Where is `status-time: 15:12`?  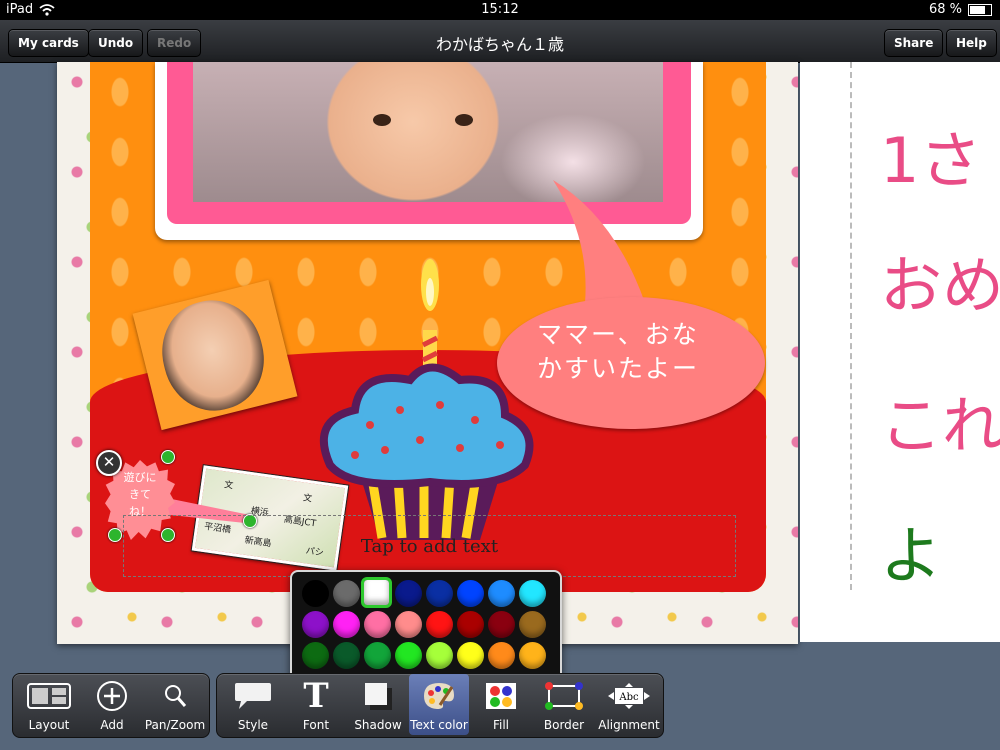 status-time: 15:12 is located at coordinates (500, 9).